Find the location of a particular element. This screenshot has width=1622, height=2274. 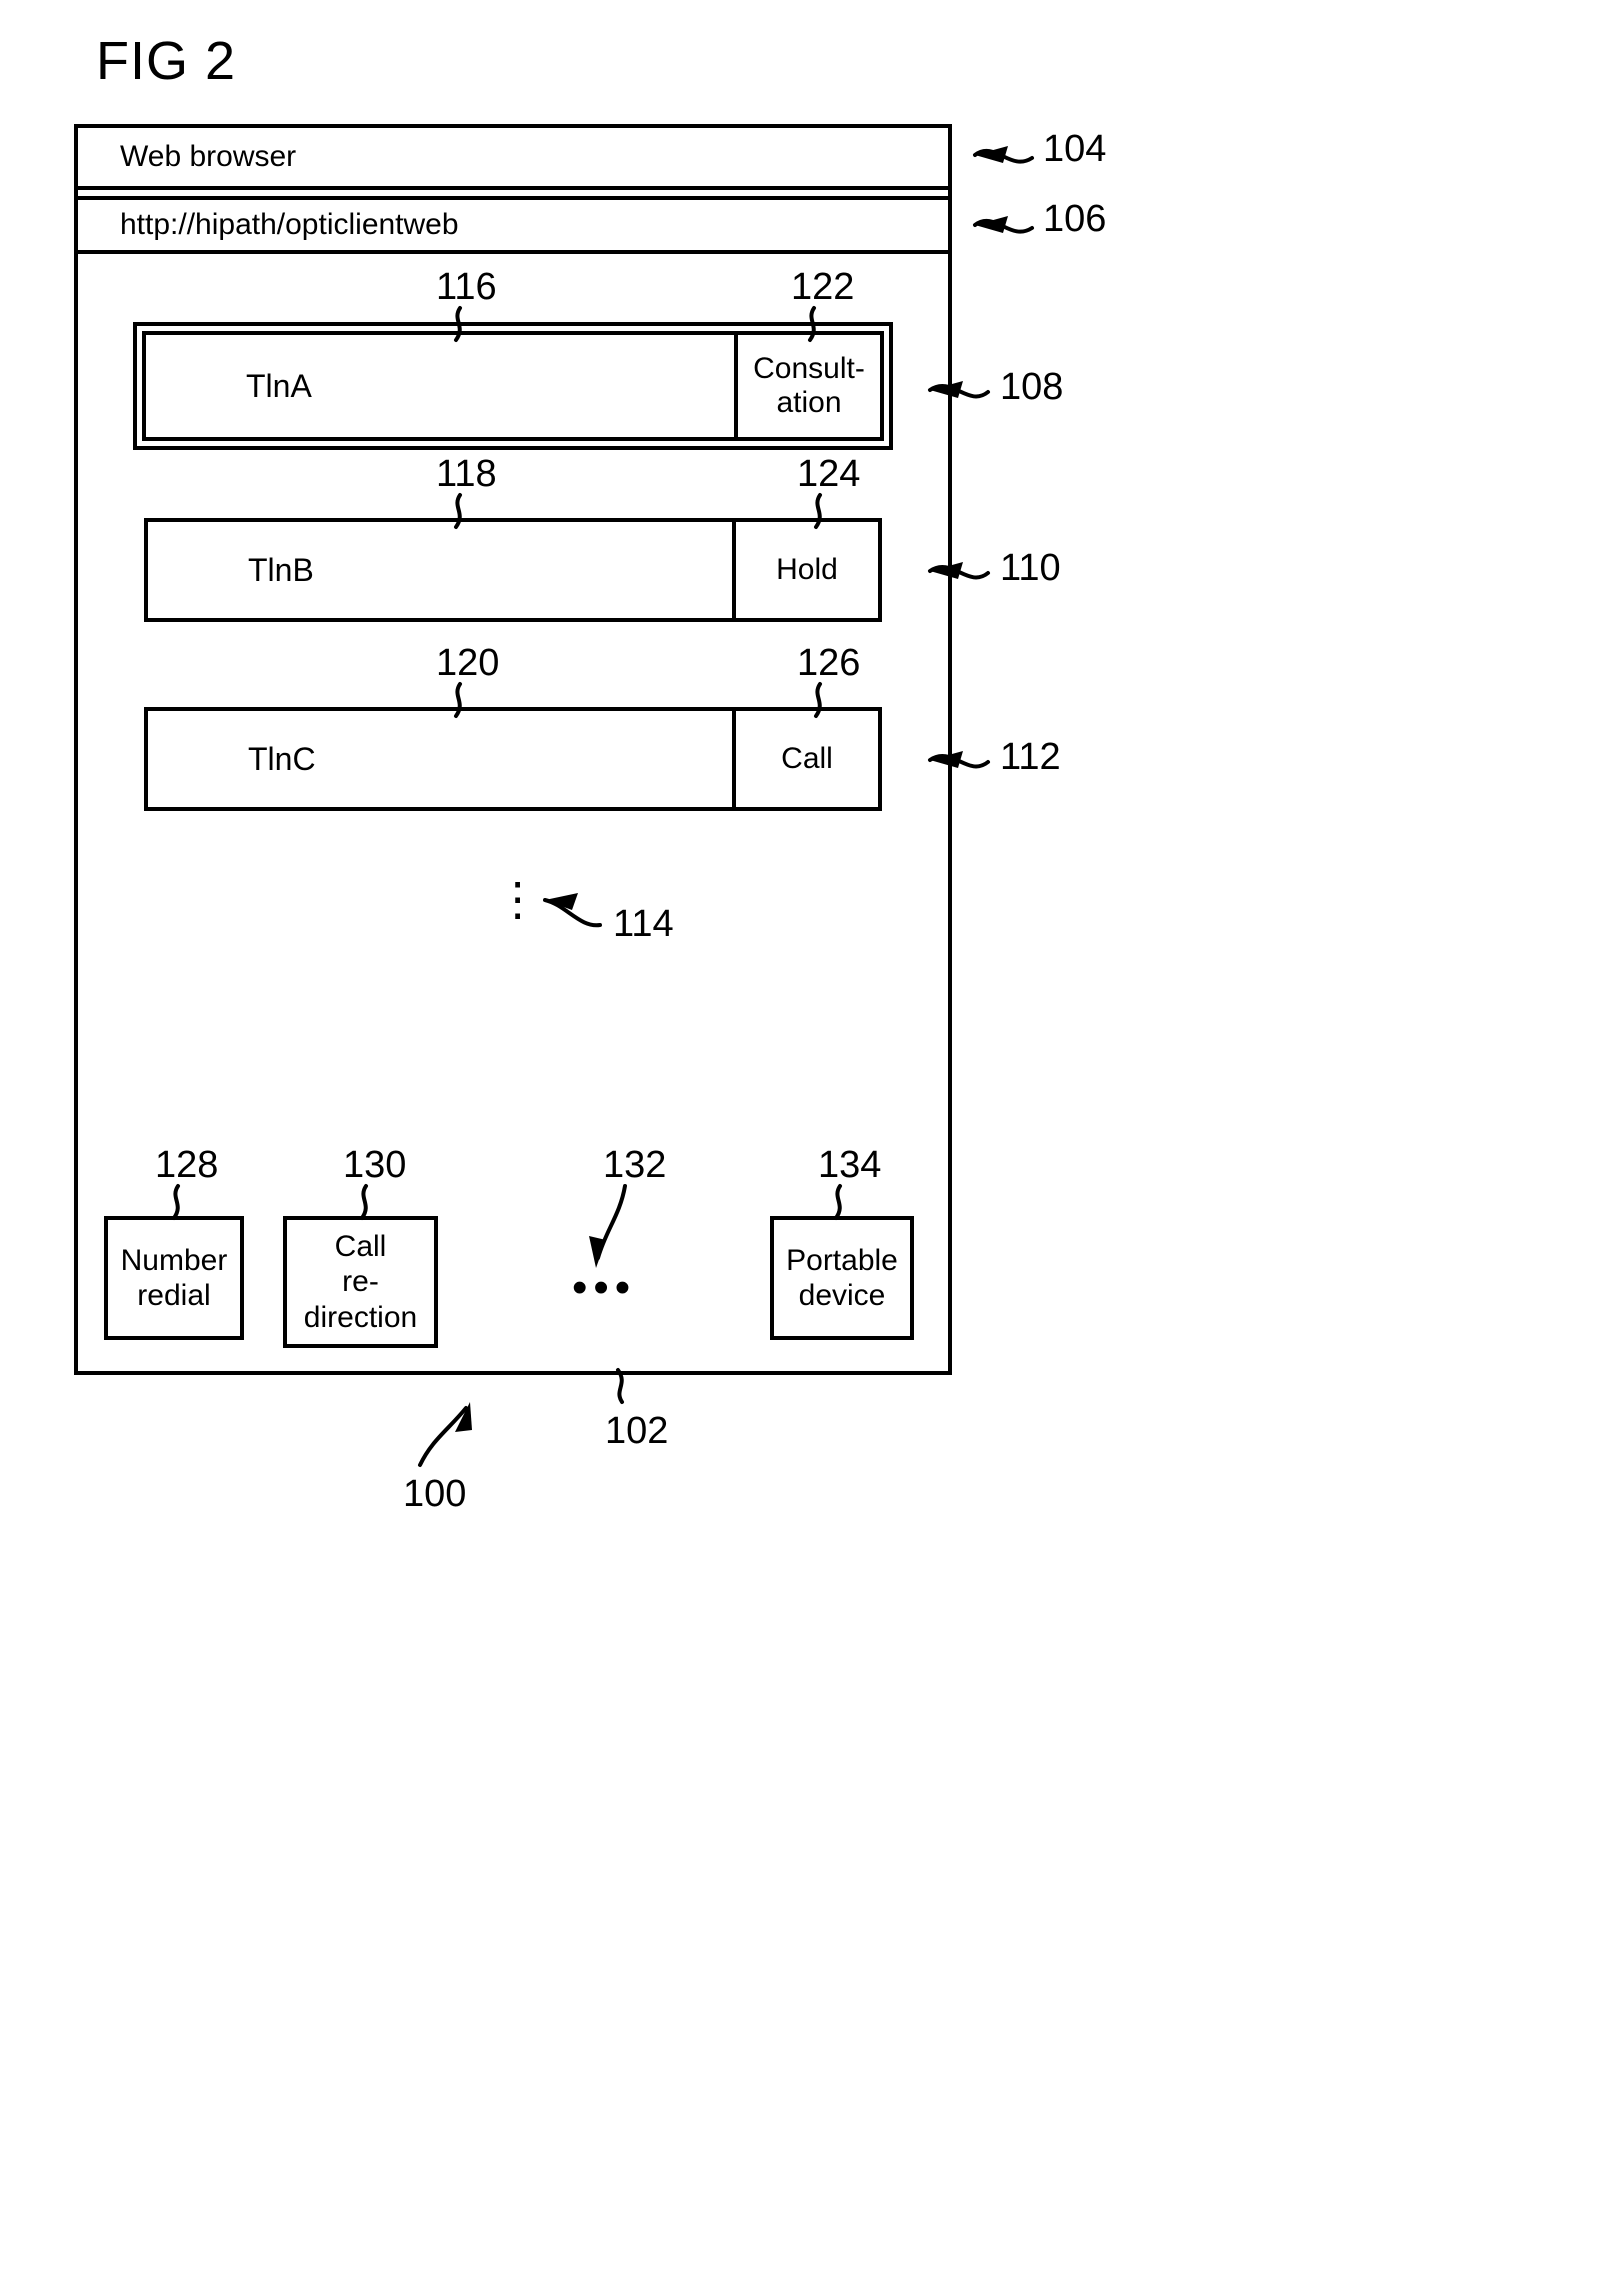

call-redirection-label-line2: re- is located at coordinates (360, 1282).